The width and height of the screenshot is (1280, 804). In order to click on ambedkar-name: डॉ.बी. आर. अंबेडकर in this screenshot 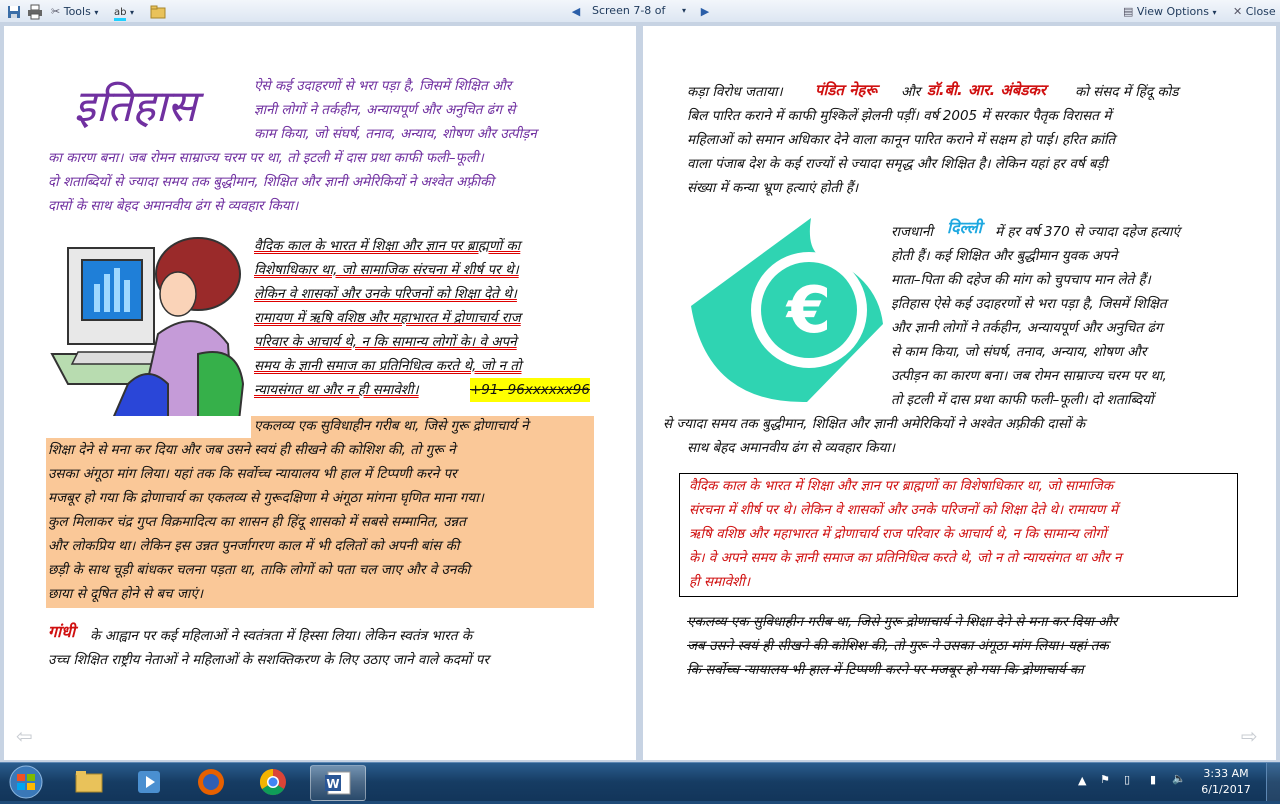, I will do `click(987, 90)`.